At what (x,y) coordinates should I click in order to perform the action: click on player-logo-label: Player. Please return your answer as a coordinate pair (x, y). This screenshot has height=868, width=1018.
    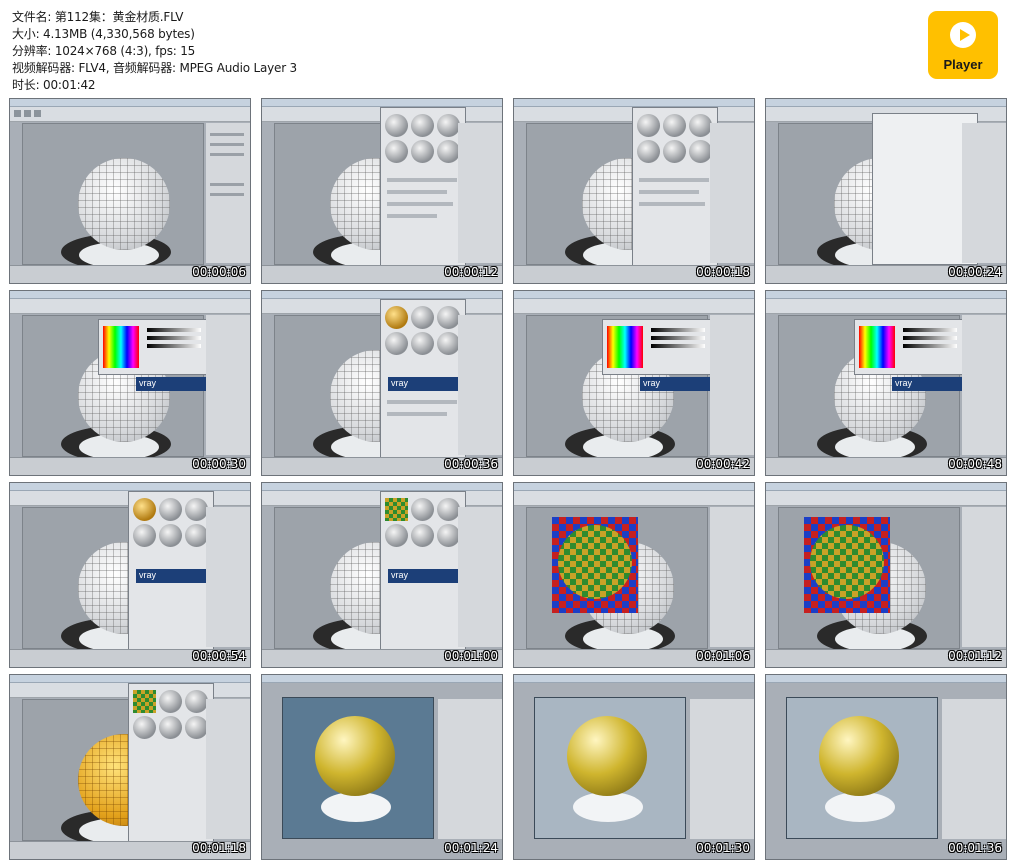
    Looking at the image, I should click on (963, 64).